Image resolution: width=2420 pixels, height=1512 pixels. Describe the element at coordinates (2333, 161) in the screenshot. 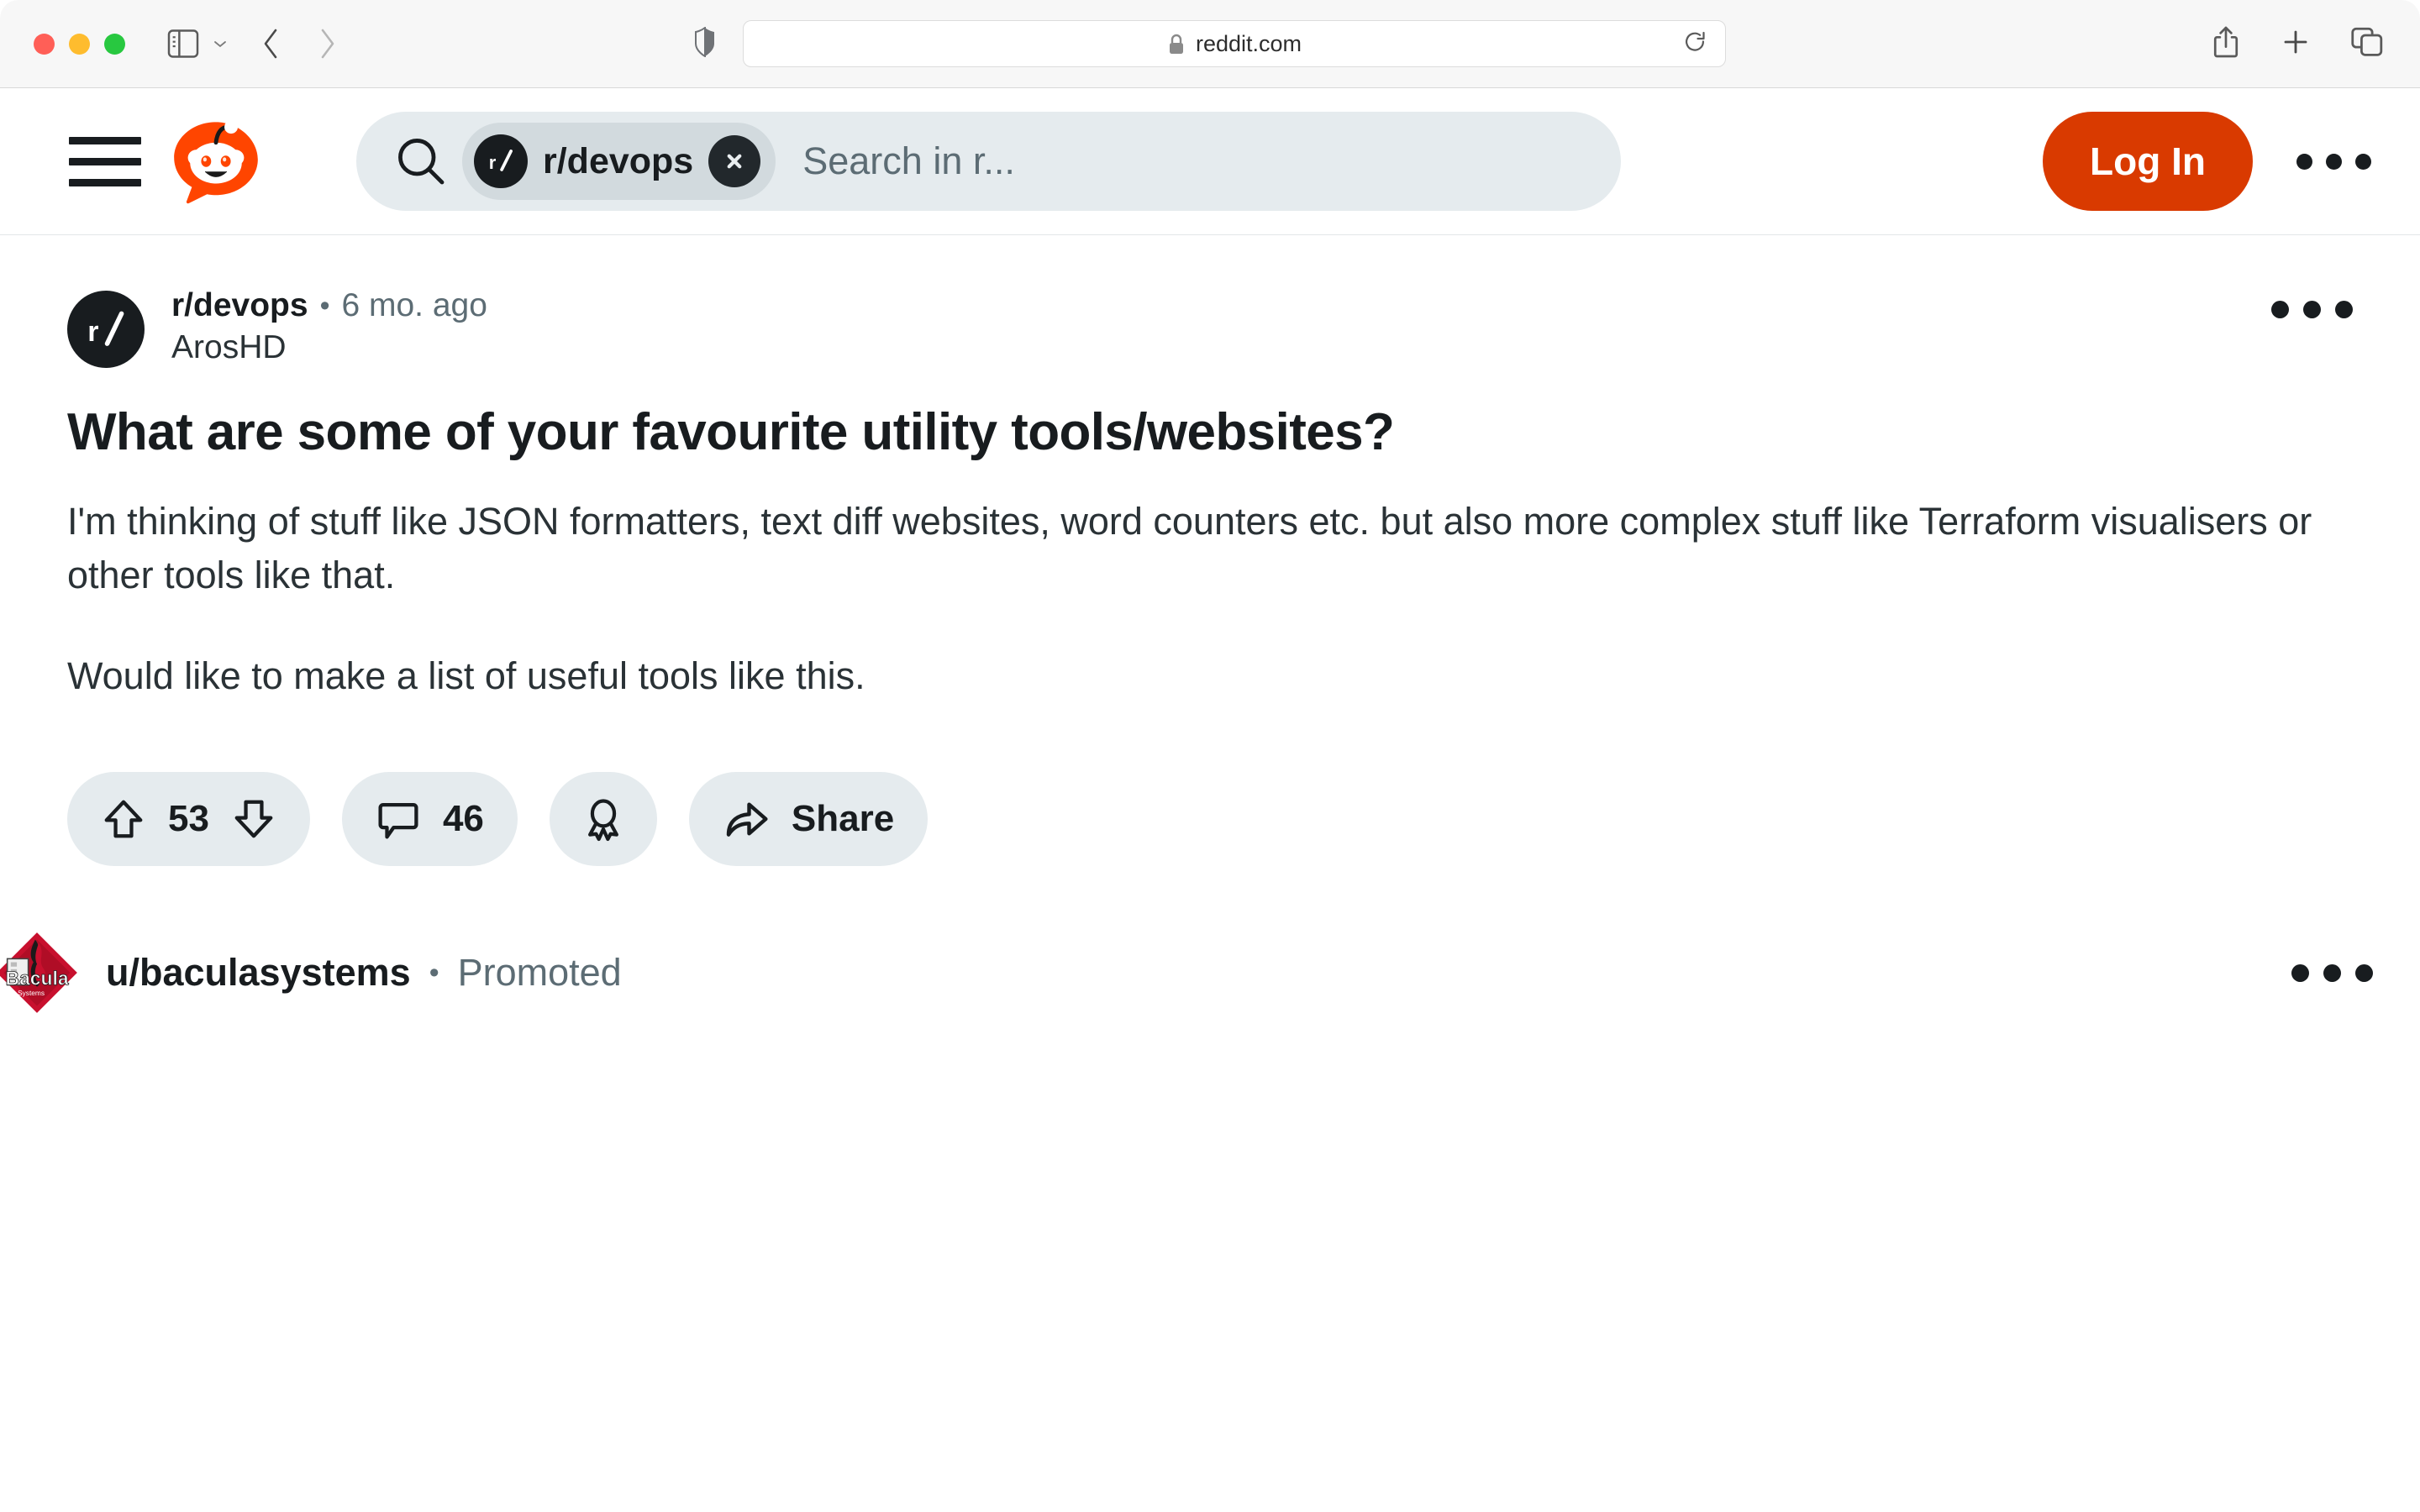

I see `more-options-icon` at that location.